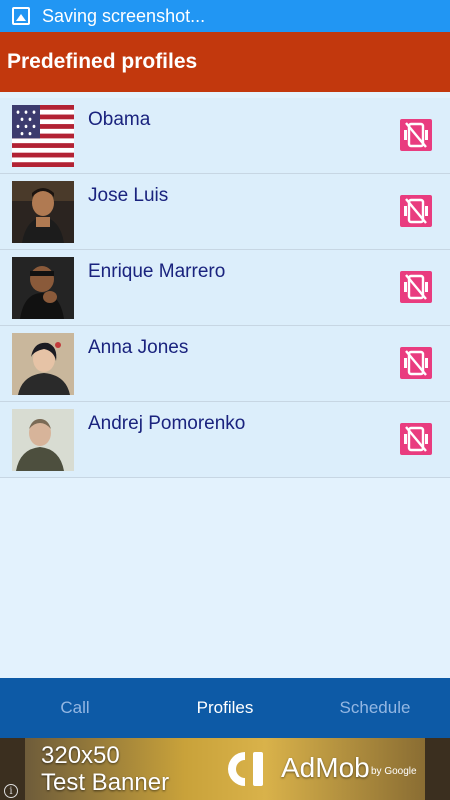 This screenshot has width=450, height=800. What do you see at coordinates (225, 440) in the screenshot?
I see `profile-row: Andrej Pomorenko` at bounding box center [225, 440].